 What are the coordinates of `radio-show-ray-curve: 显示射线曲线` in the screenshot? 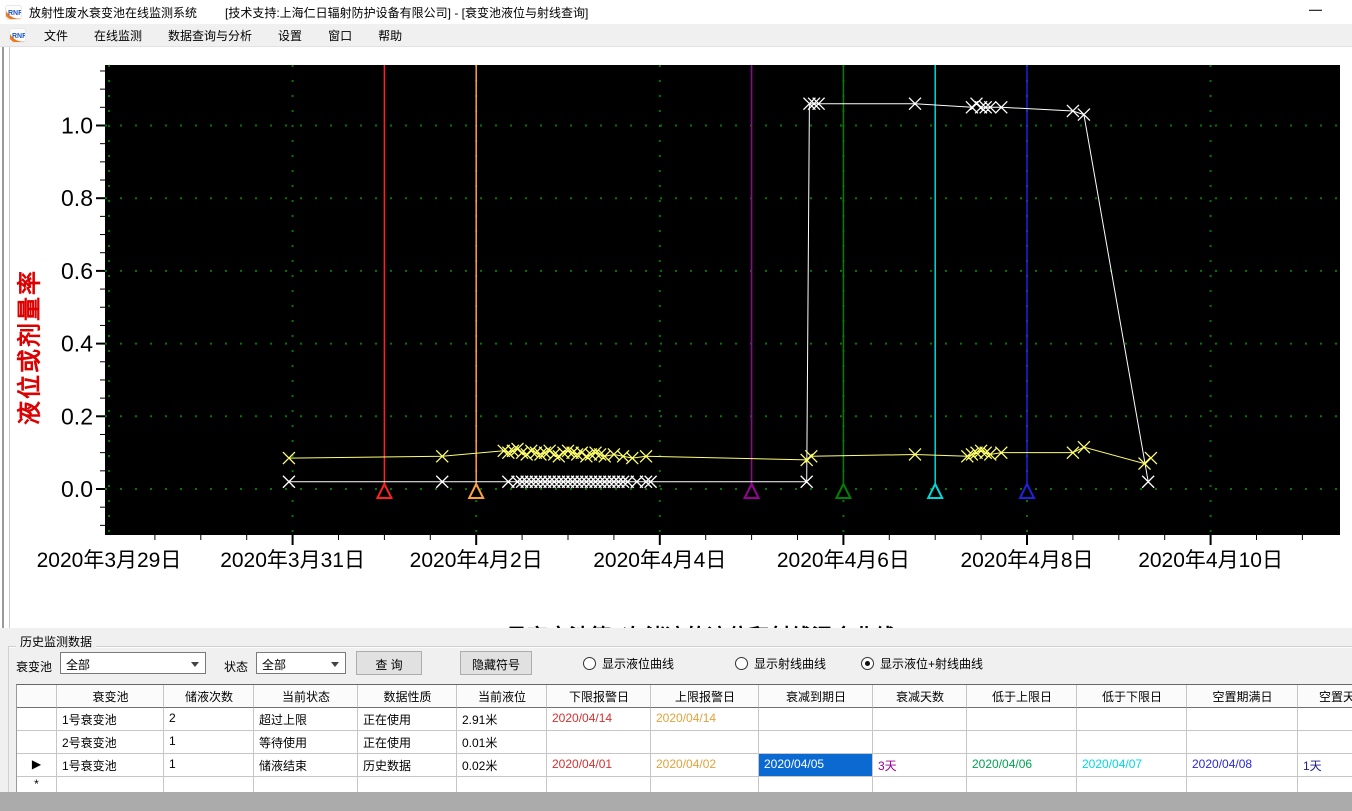 It's located at (780, 663).